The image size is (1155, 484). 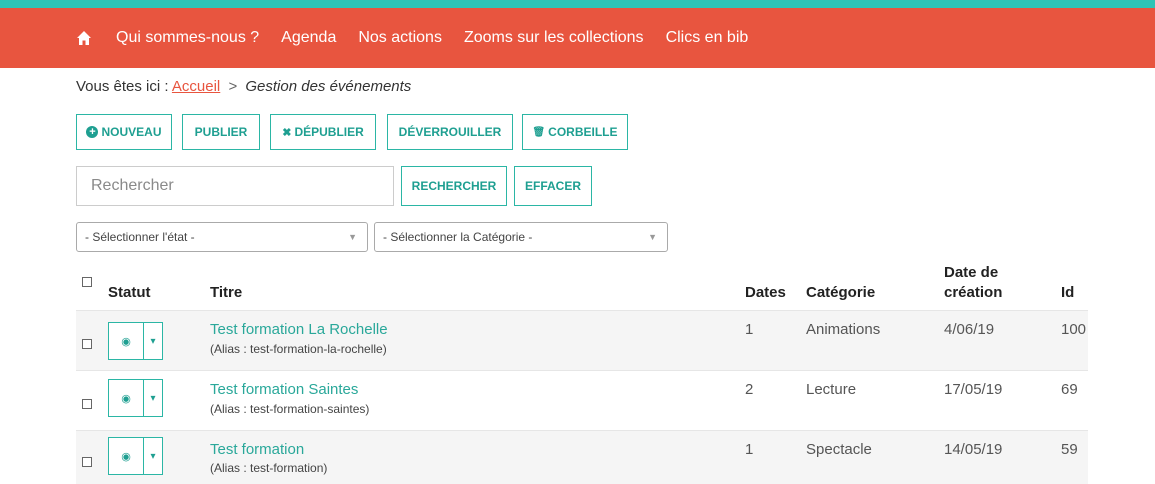 What do you see at coordinates (308, 38) in the screenshot?
I see `nav-item-agenda: Agenda` at bounding box center [308, 38].